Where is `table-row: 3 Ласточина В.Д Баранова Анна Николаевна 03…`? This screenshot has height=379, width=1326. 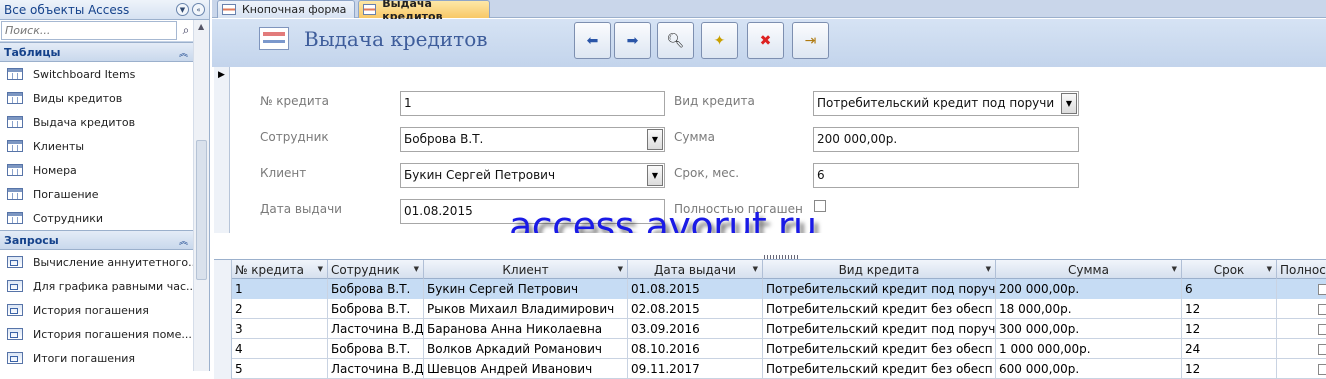
table-row: 3 Ласточина В.Д Баранова Анна Николаевна 03… is located at coordinates (770, 329).